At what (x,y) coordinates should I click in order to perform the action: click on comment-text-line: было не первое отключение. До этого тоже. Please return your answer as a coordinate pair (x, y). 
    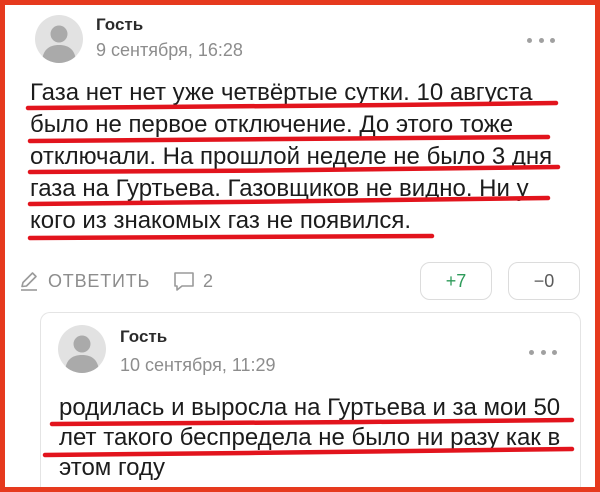
    Looking at the image, I should click on (272, 124).